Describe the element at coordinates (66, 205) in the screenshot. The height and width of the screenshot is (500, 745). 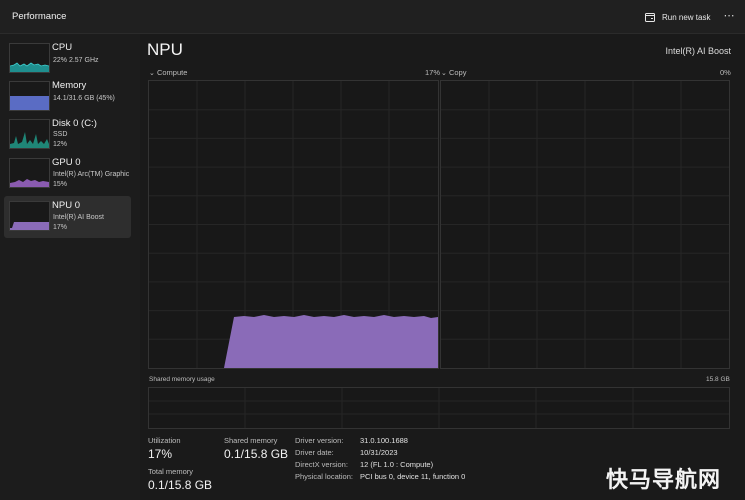
I see `sidebar-item-name: NPU 0` at that location.